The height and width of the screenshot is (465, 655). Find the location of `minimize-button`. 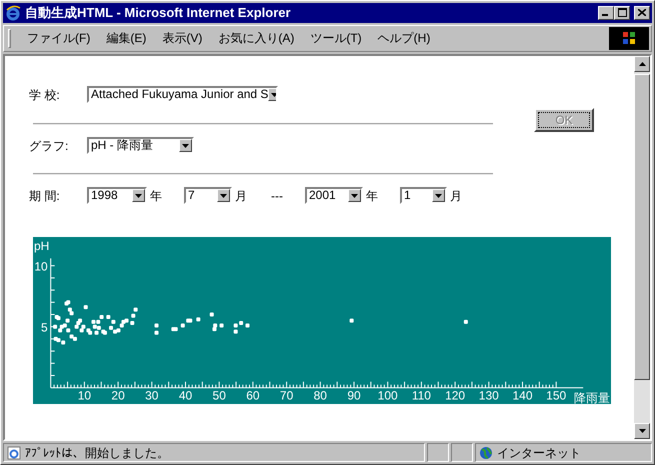

minimize-button is located at coordinates (606, 13).